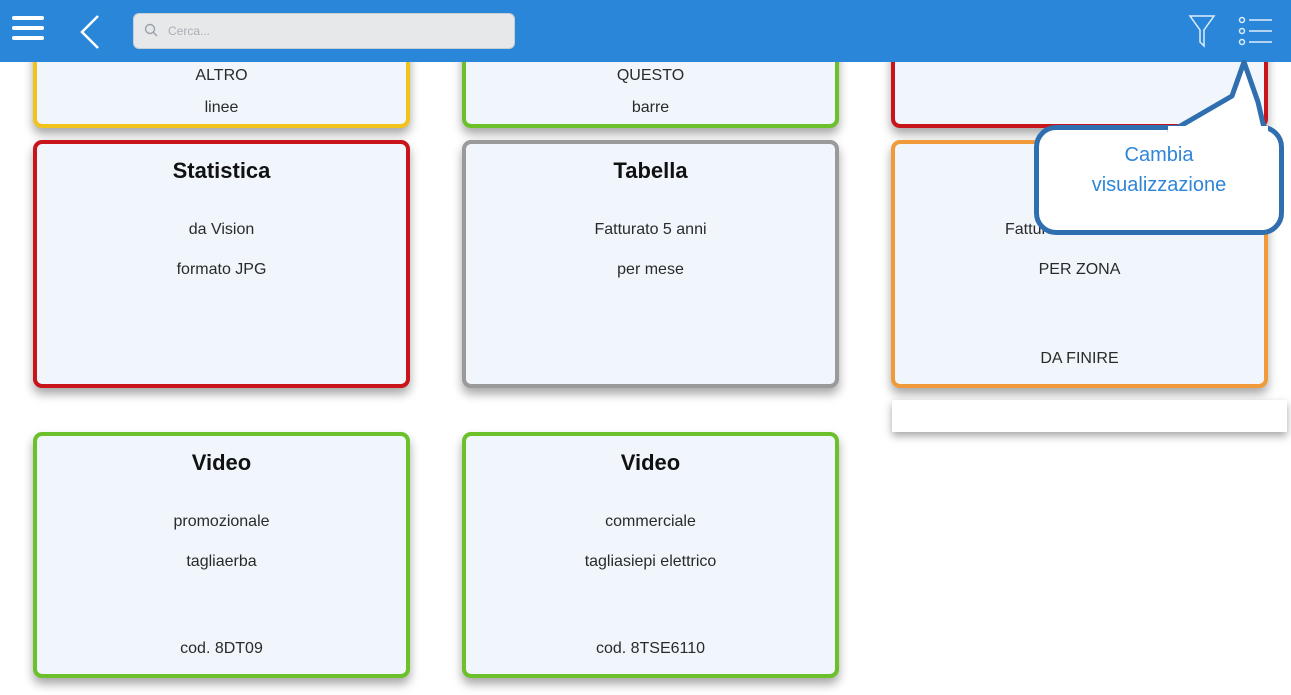 The image size is (1291, 695). Describe the element at coordinates (221, 561) in the screenshot. I see `card-line2: tagliaerba` at that location.